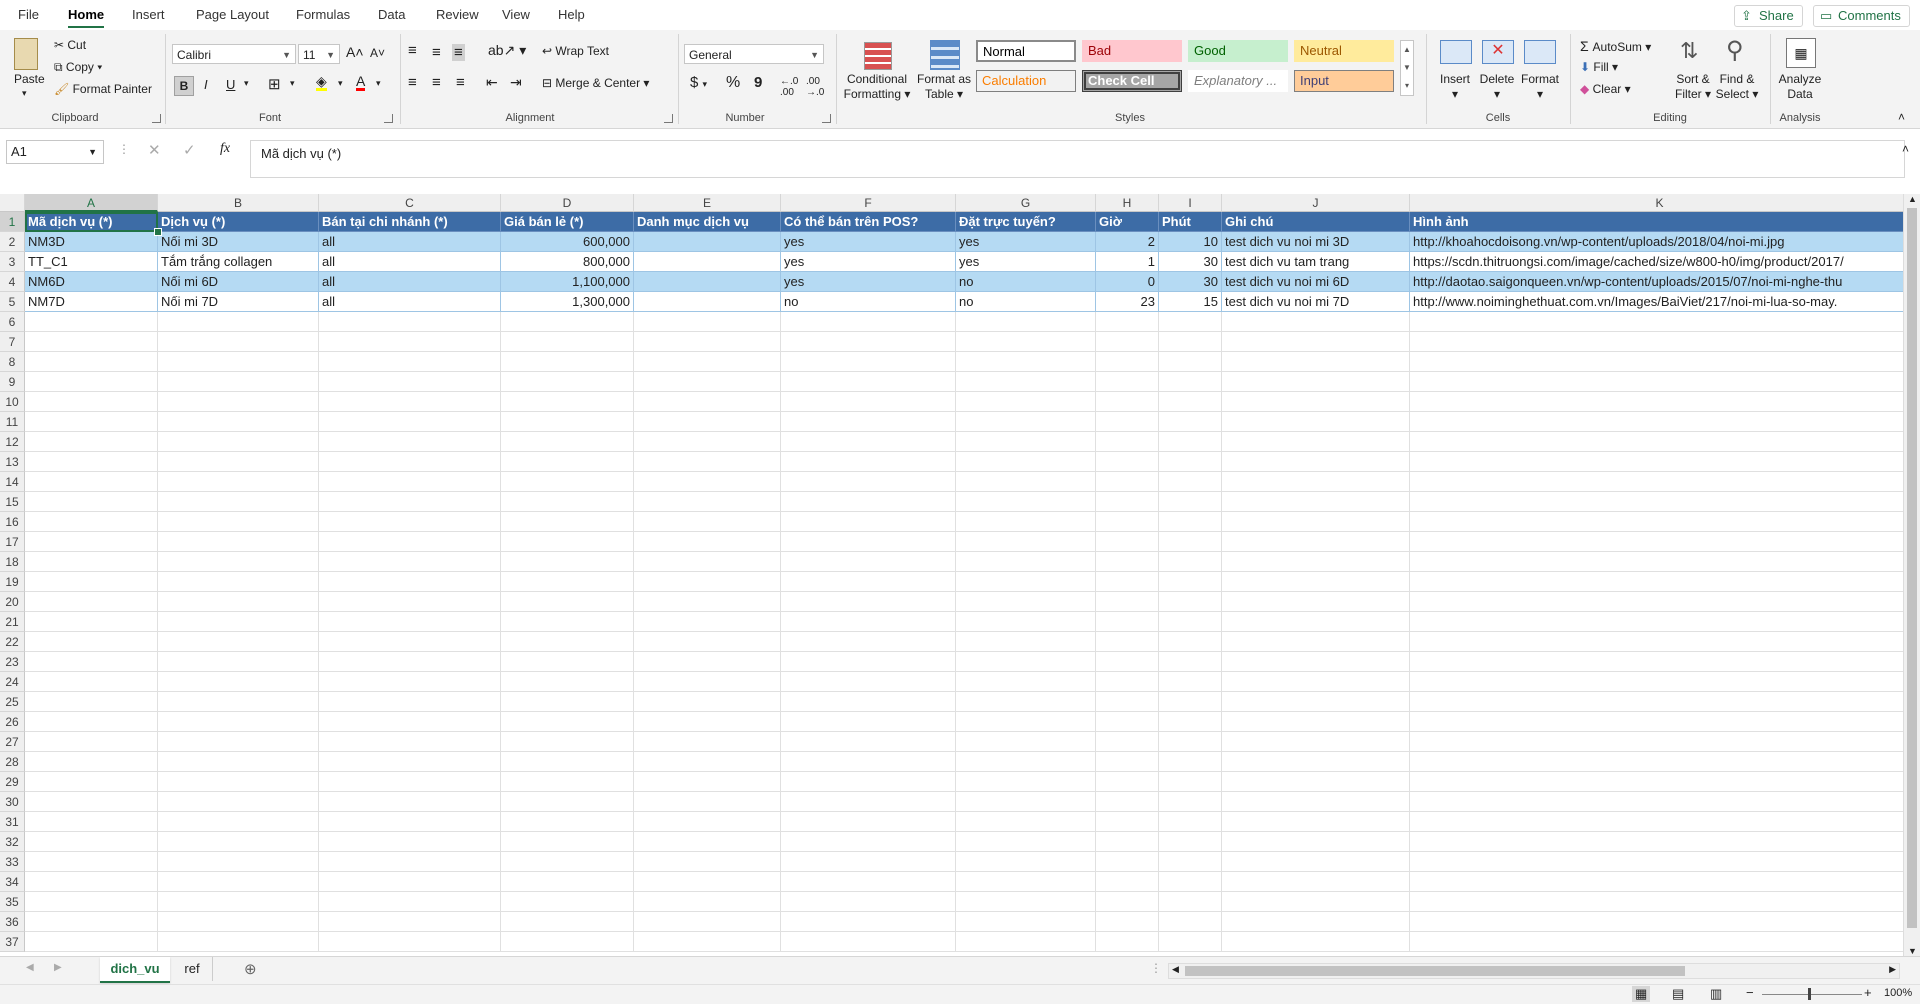  I want to click on header-cell: Mã dịch vụ (*), so click(91, 222).